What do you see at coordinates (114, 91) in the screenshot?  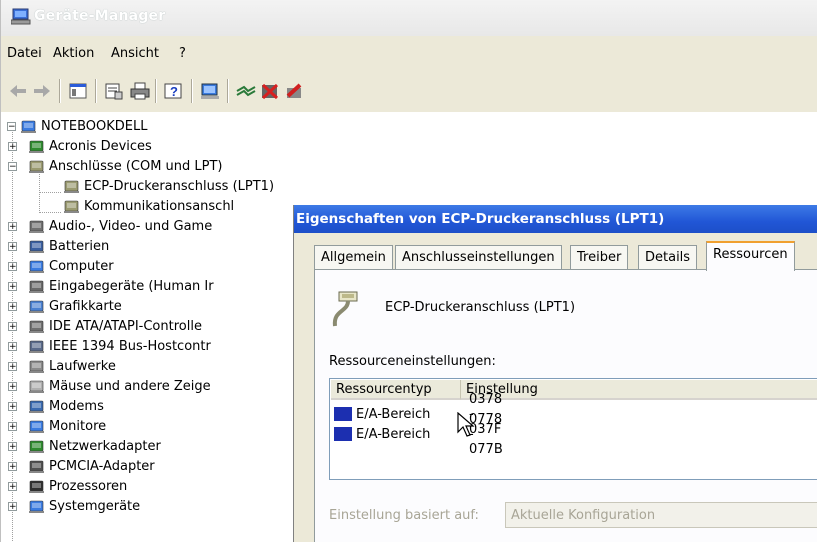 I see `properties-icon` at bounding box center [114, 91].